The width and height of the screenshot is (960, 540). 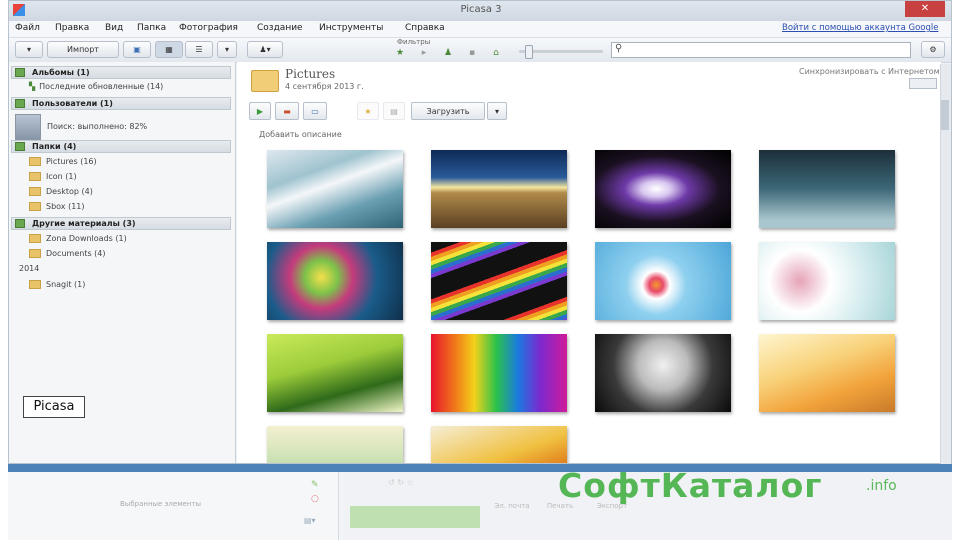 What do you see at coordinates (27, 28) in the screenshot?
I see `menu-file: Файл` at bounding box center [27, 28].